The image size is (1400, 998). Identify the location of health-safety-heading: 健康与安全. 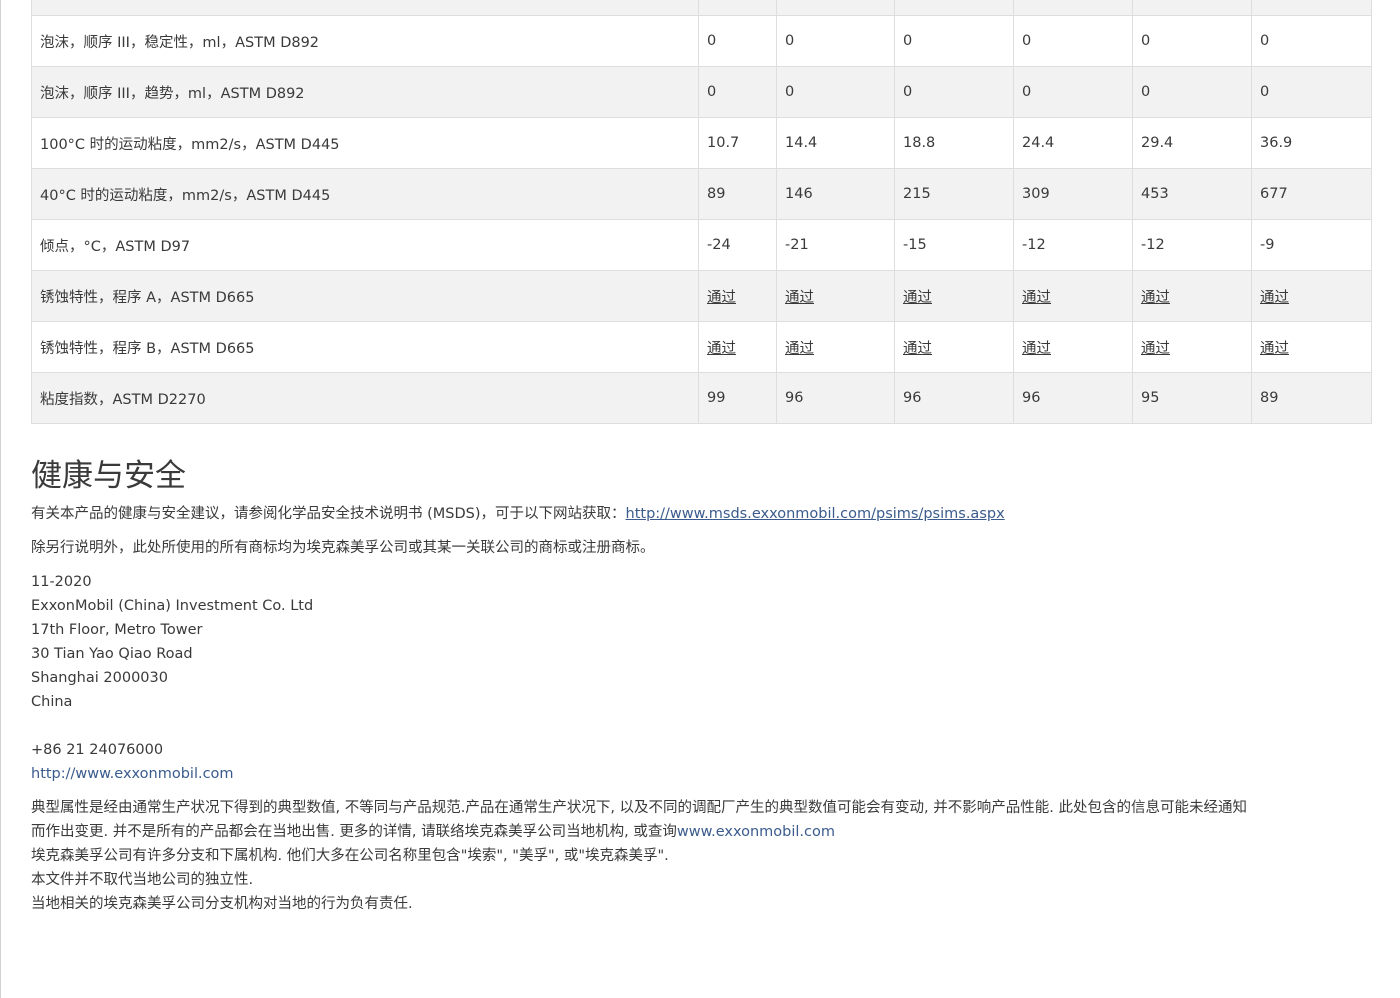
(108, 476).